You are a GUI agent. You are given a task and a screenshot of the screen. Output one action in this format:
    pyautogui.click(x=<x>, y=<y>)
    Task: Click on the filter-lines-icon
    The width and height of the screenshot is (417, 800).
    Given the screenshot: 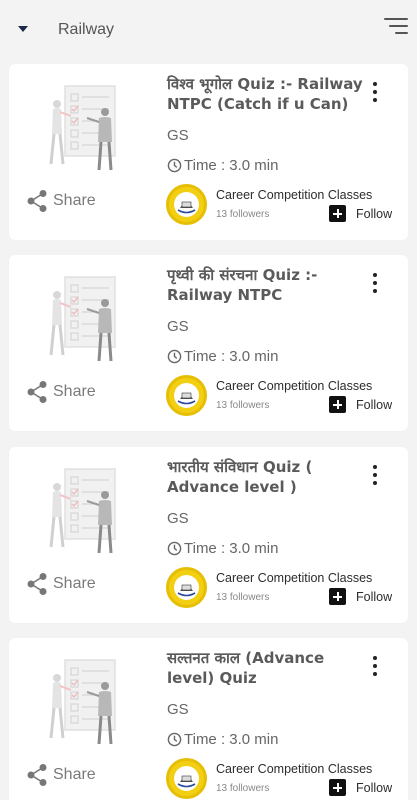 What is the action you would take?
    pyautogui.click(x=397, y=28)
    